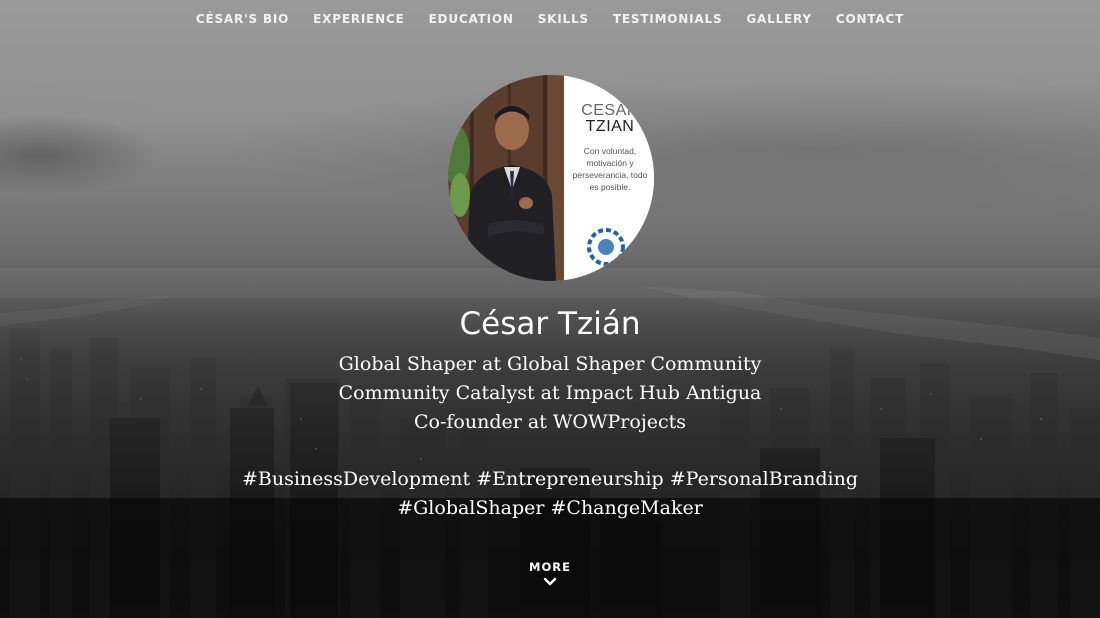 This screenshot has height=618, width=1100. Describe the element at coordinates (870, 19) in the screenshot. I see `nav-item-contact: CONTACT` at that location.